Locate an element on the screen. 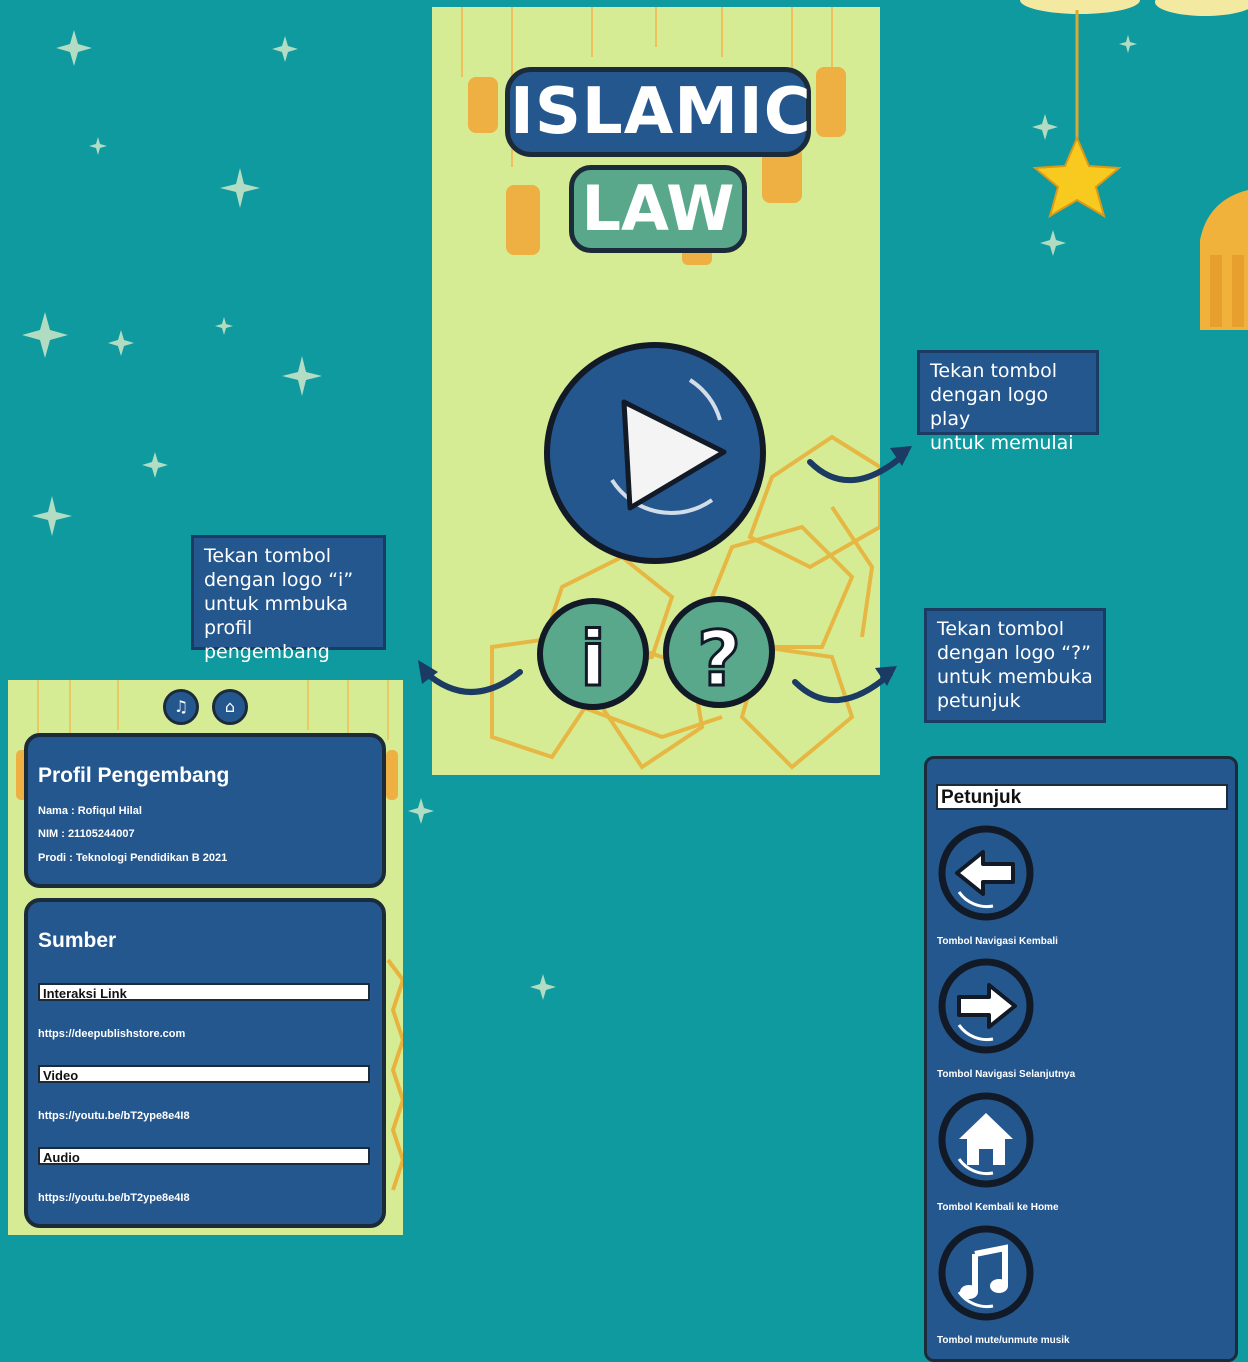 This screenshot has width=1248, height=1362. profile-nim: NIM : 21105244007 is located at coordinates (86, 834).